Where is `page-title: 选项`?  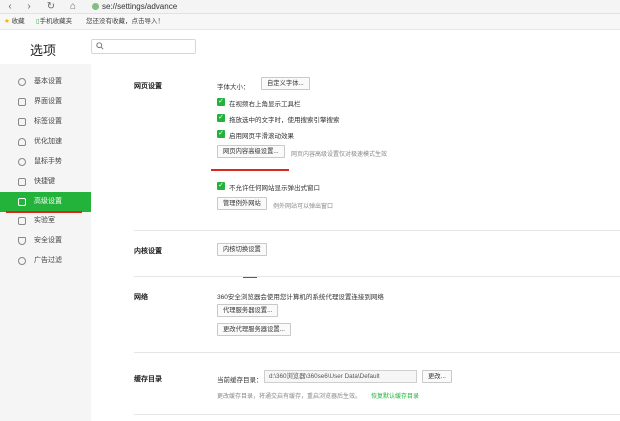
page-title: 选项 is located at coordinates (43, 50).